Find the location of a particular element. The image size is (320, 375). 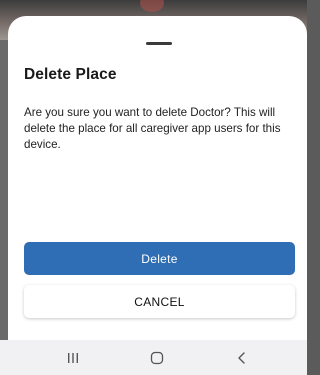

background-map-marker is located at coordinates (152, 6).